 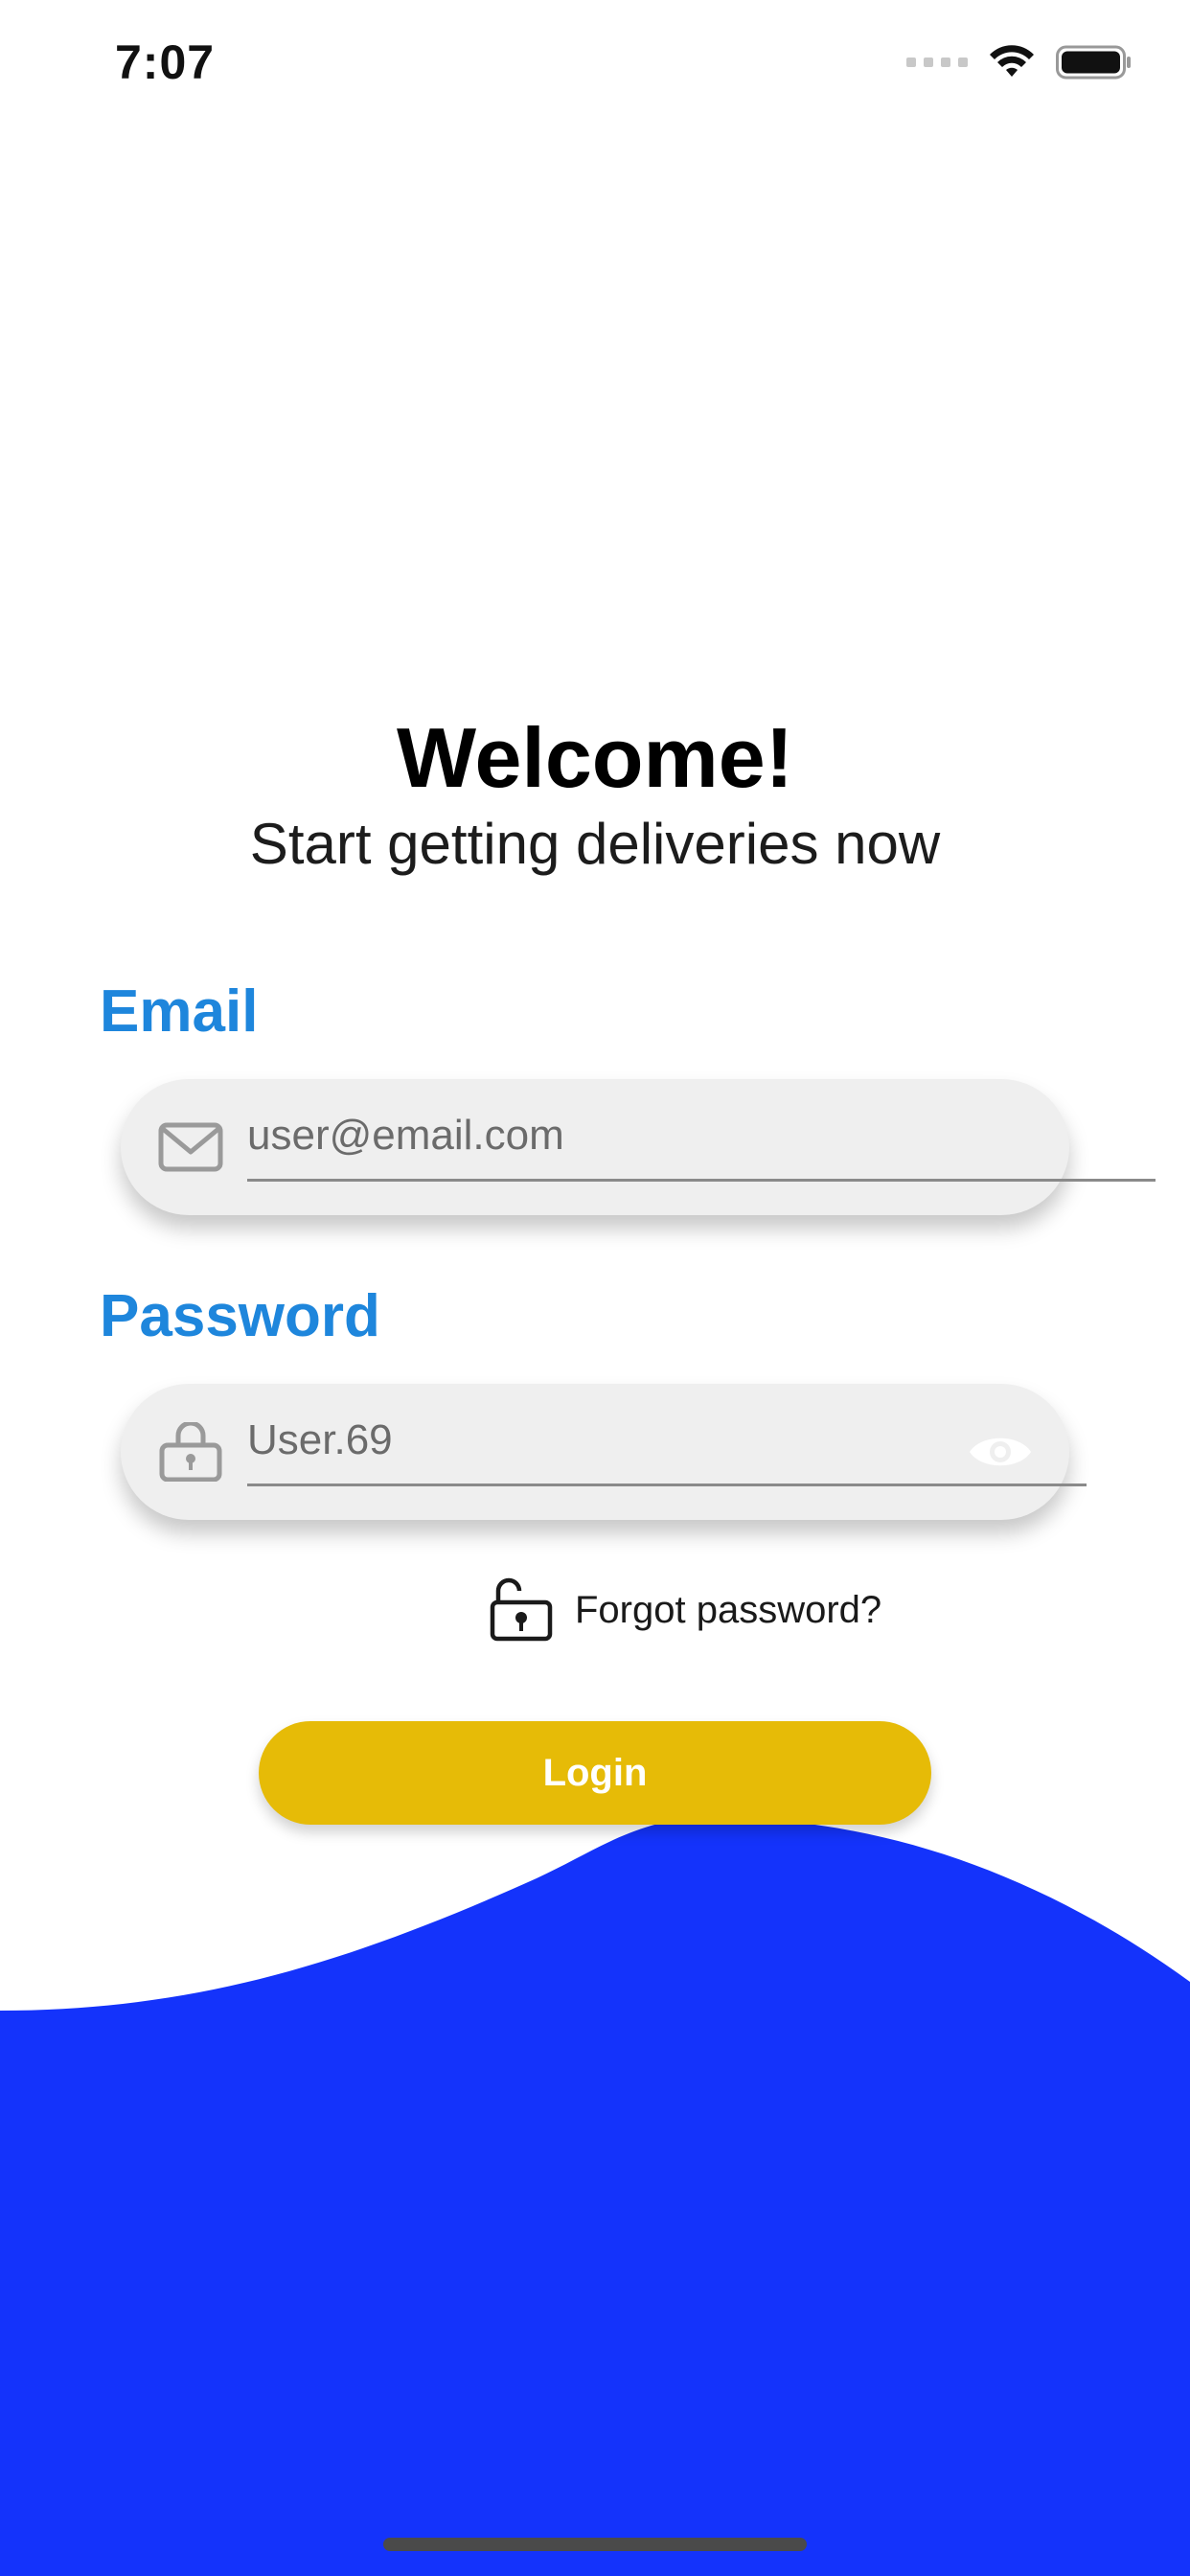 I want to click on forgot-password-label: Forgot password?, so click(x=729, y=1609).